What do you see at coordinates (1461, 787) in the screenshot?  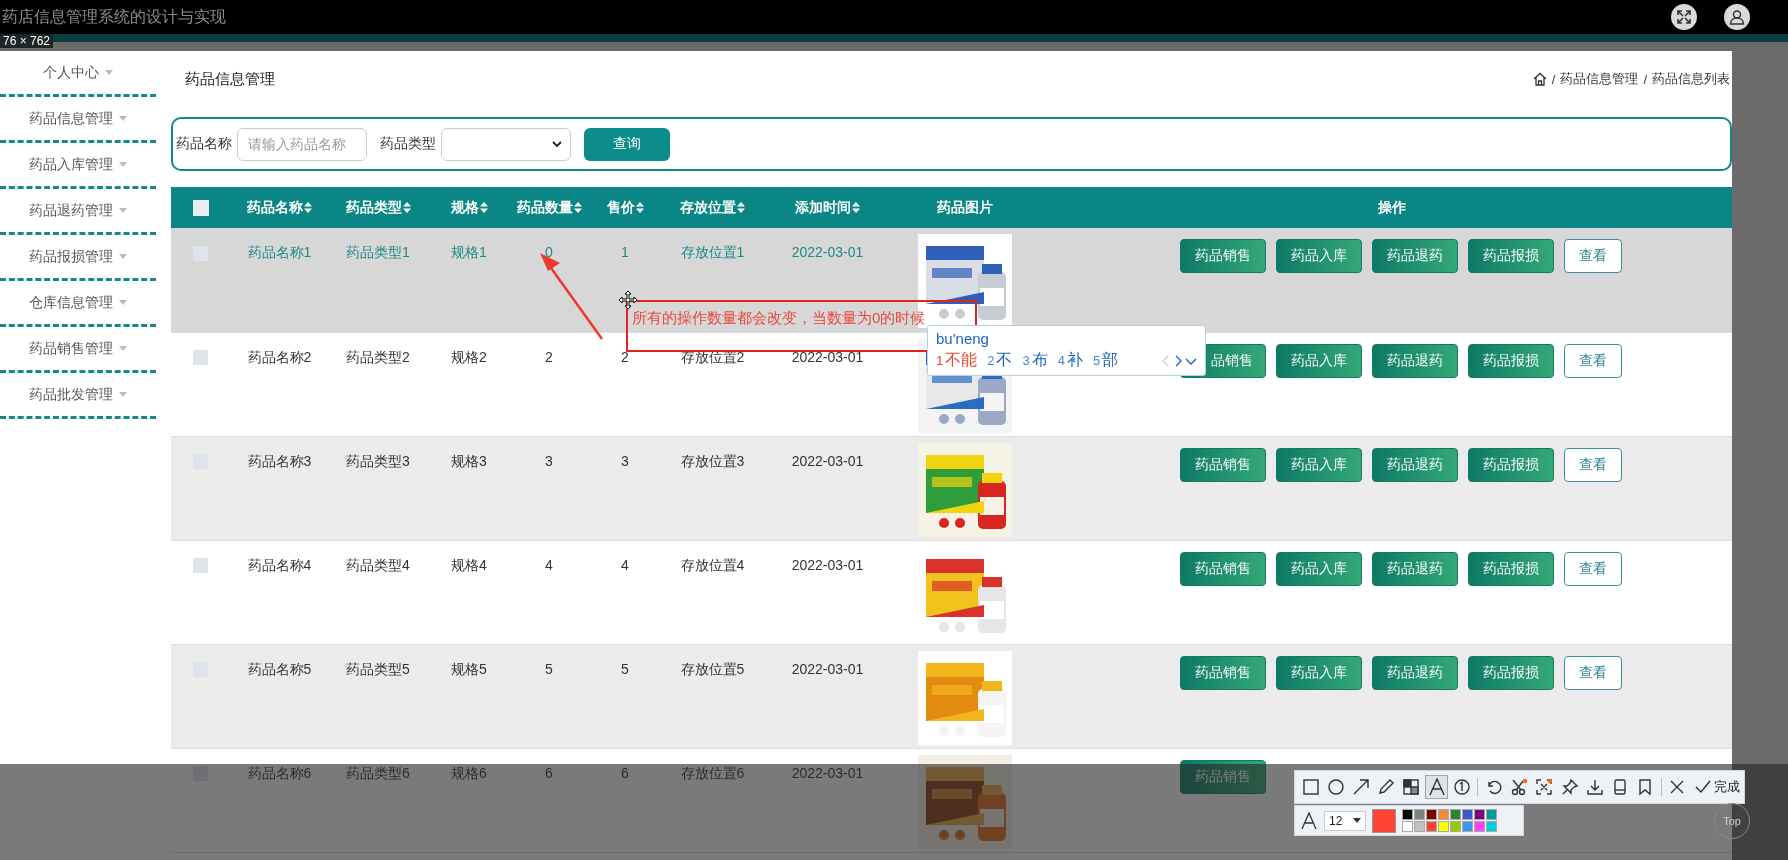 I see `number-icon` at bounding box center [1461, 787].